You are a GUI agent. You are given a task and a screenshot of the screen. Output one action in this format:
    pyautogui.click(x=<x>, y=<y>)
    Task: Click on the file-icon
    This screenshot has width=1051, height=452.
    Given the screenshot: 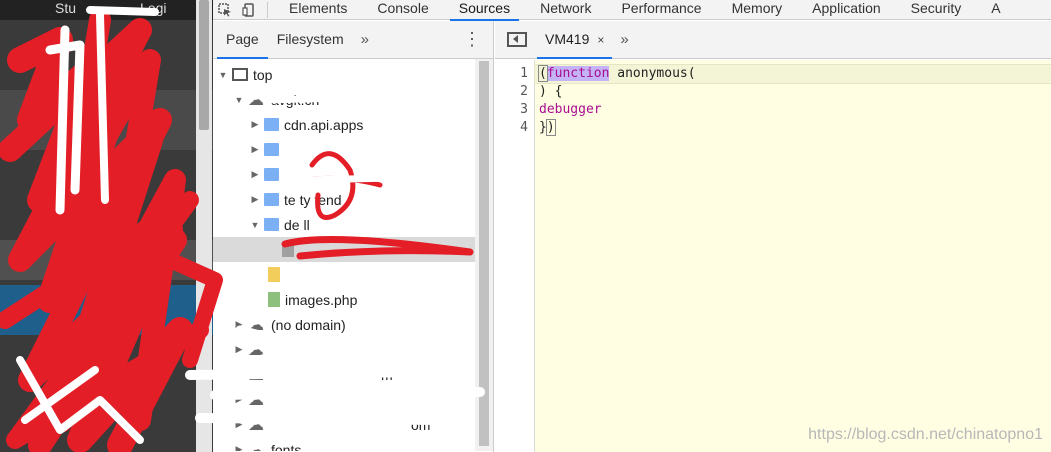 What is the action you would take?
    pyautogui.click(x=288, y=249)
    